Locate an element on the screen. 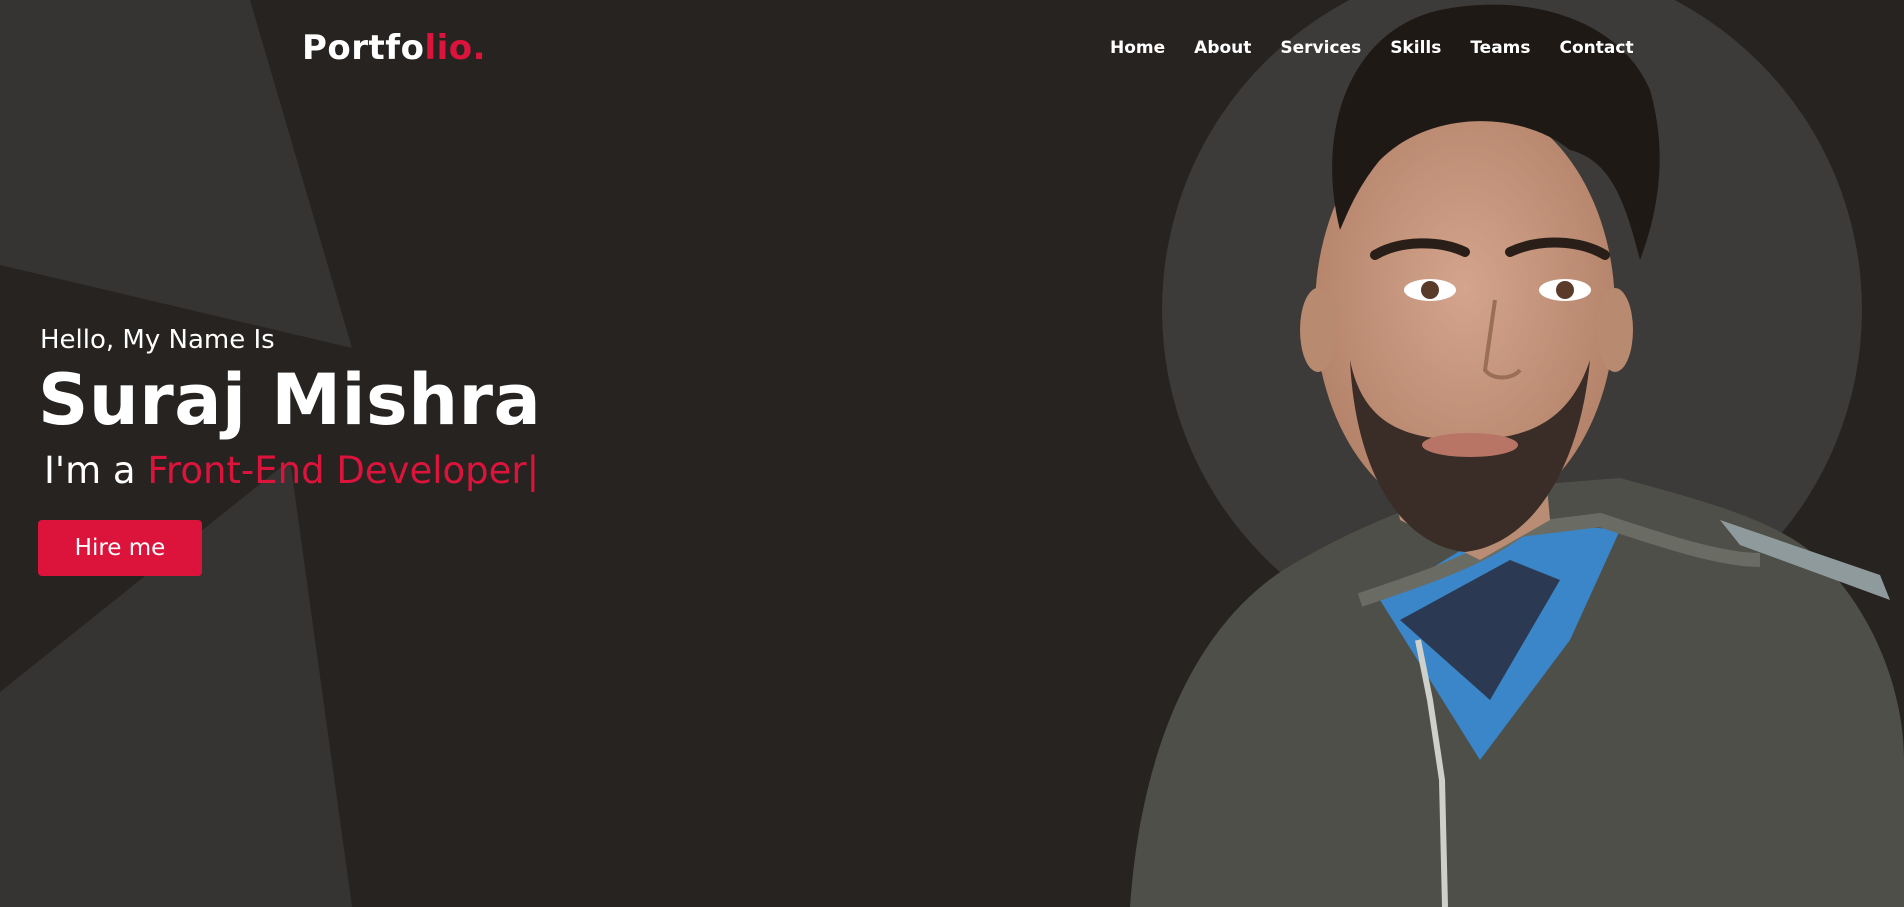 The width and height of the screenshot is (1904, 907). nav-about: About is located at coordinates (1222, 48).